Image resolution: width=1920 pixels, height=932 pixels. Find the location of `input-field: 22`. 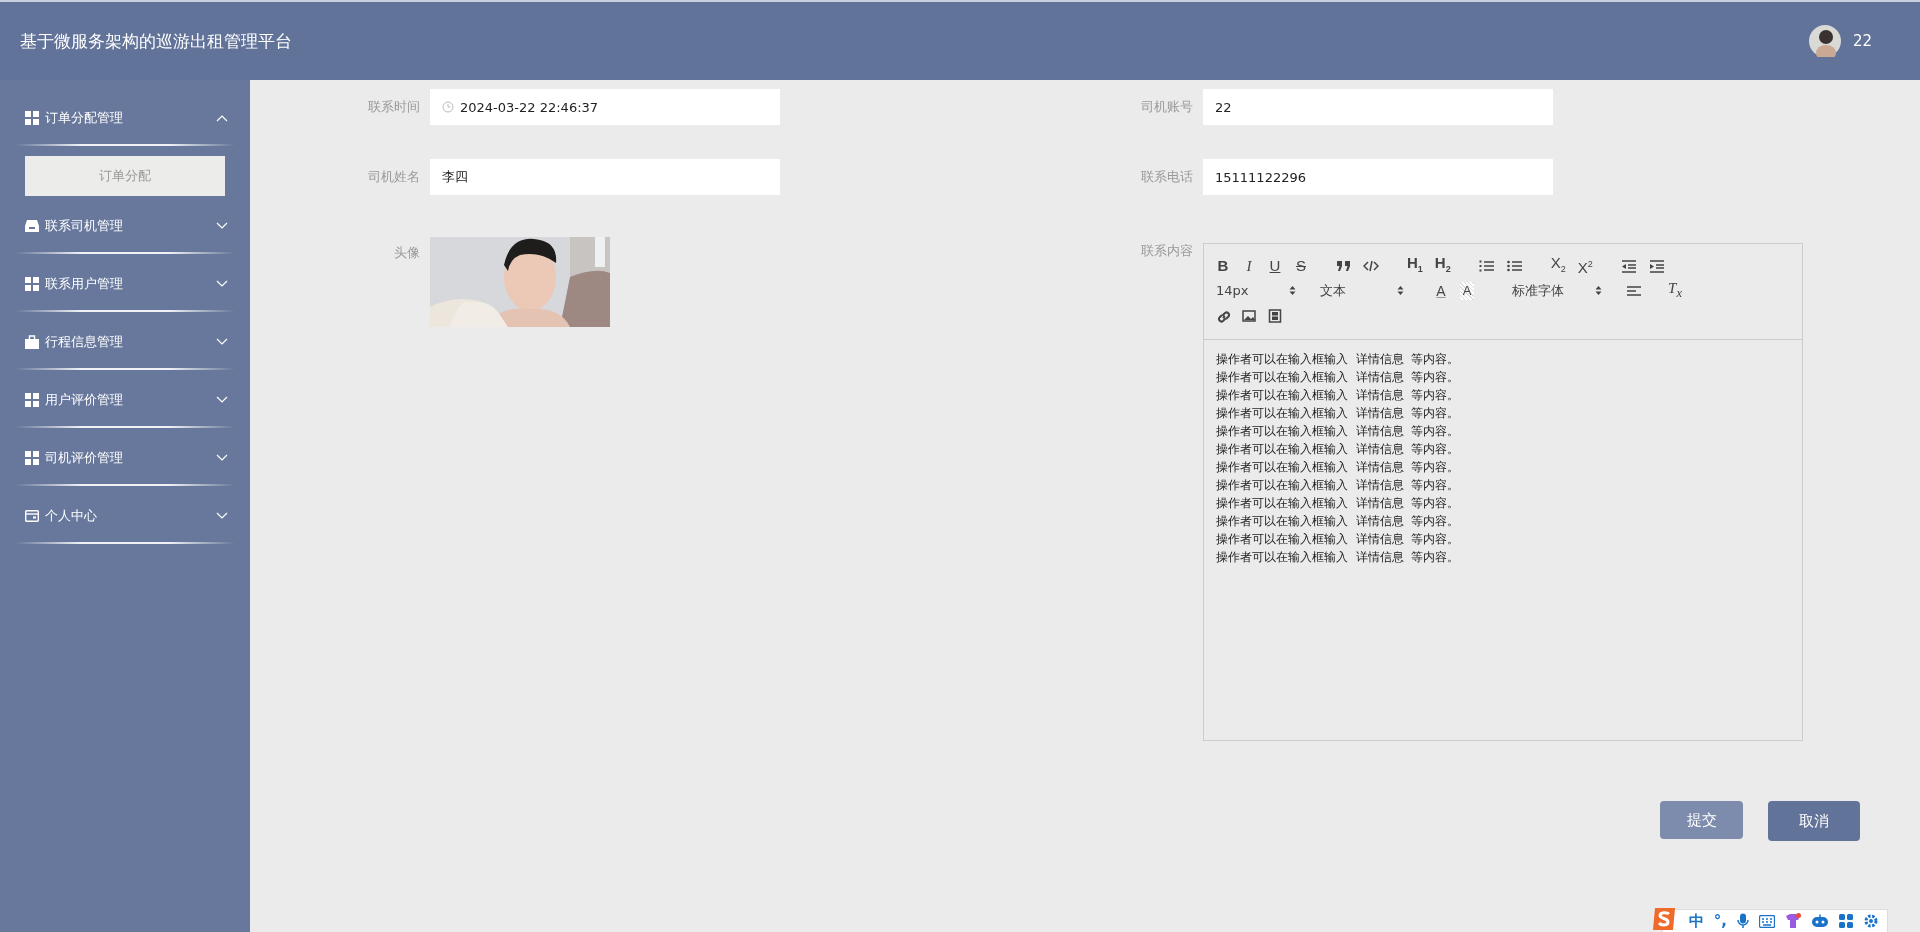

input-field: 22 is located at coordinates (1378, 107).